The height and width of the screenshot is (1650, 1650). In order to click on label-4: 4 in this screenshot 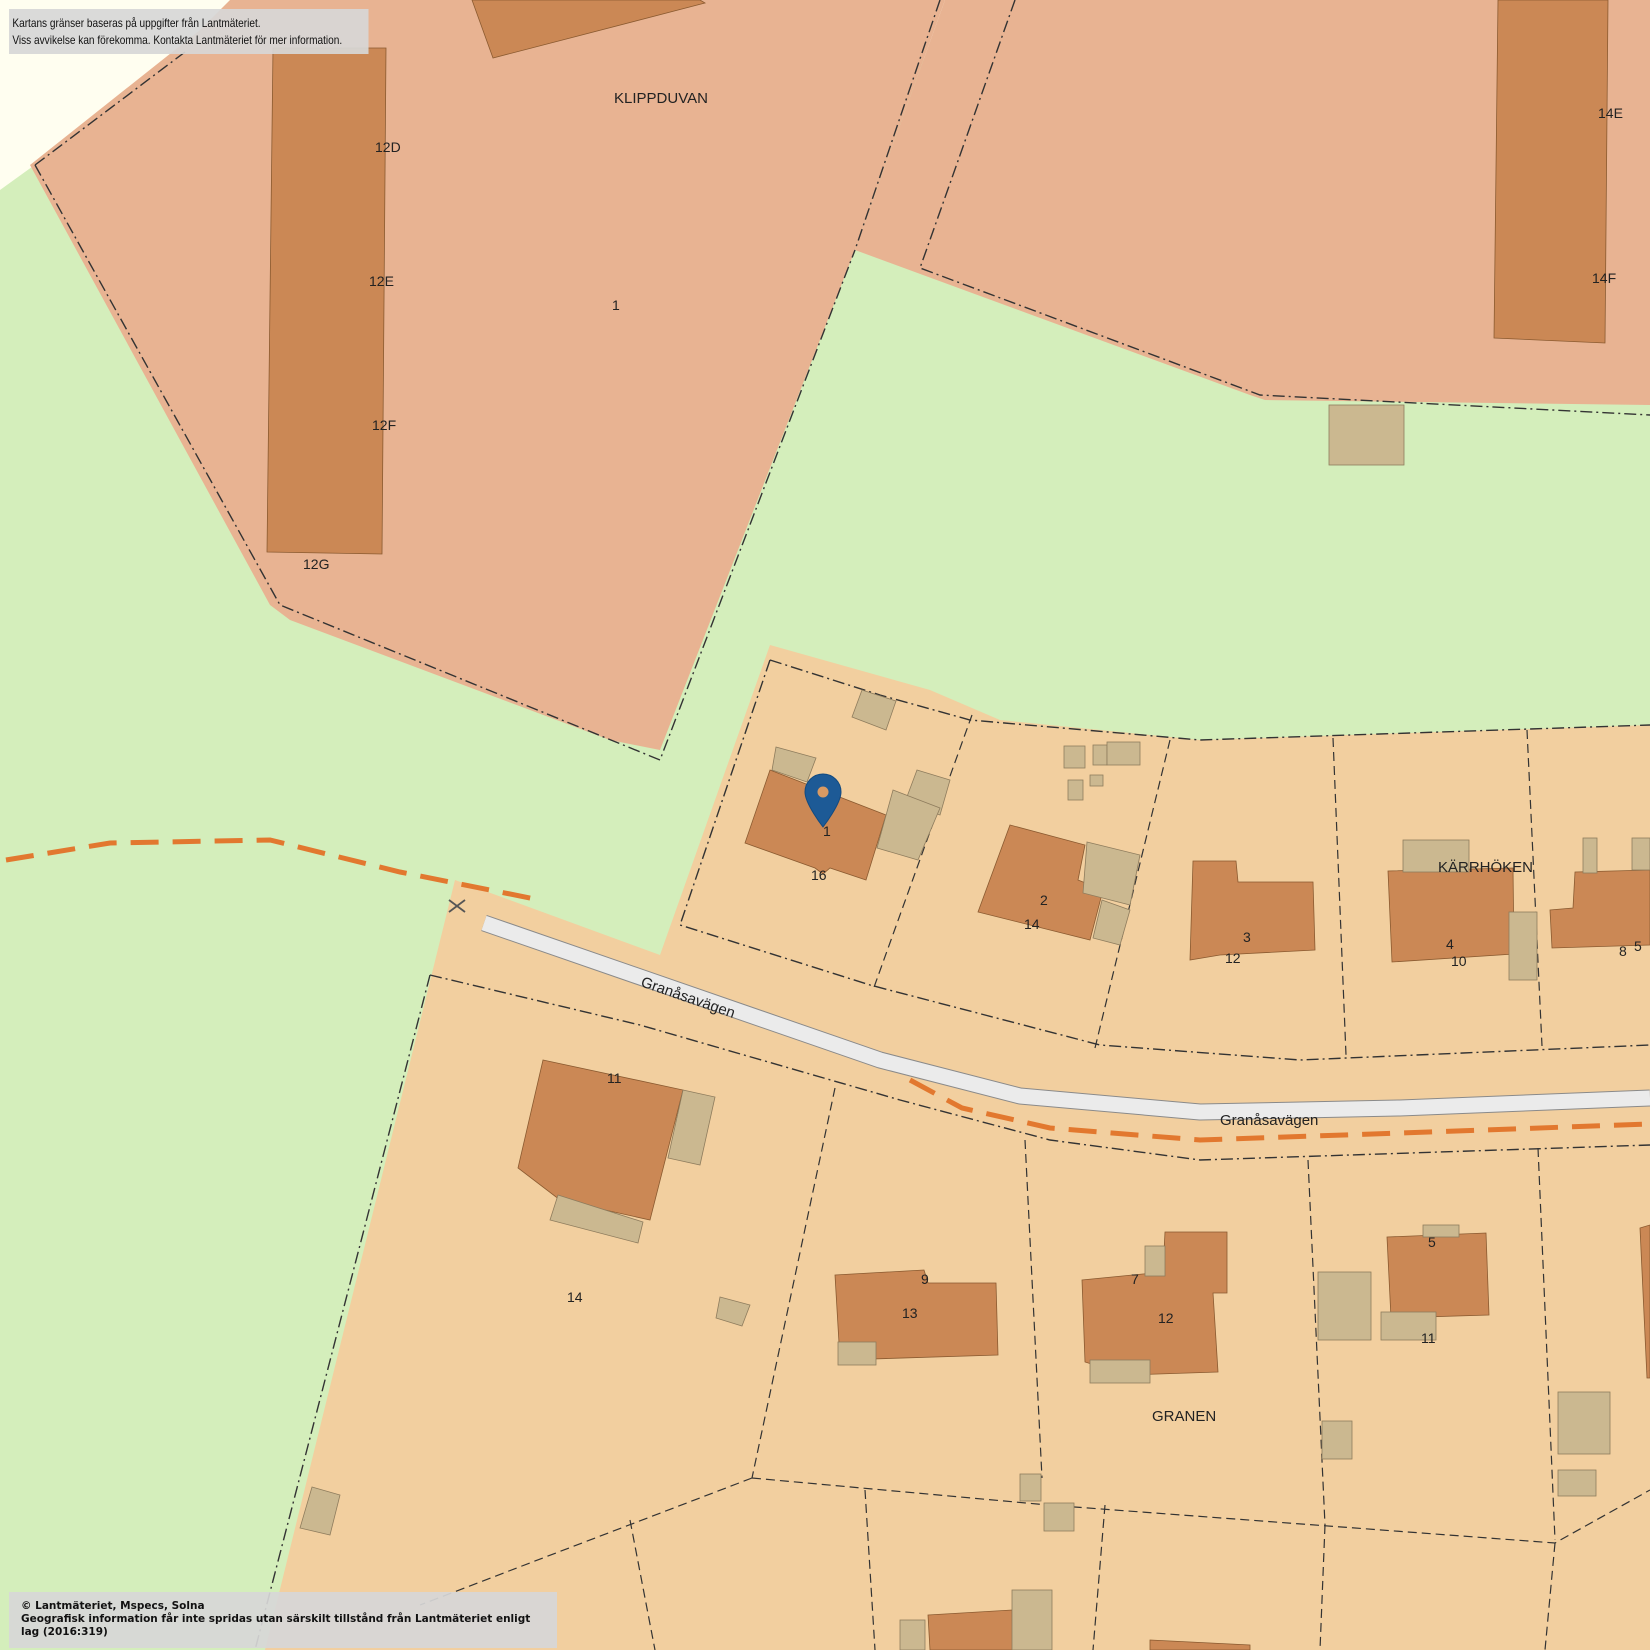, I will do `click(1450, 944)`.